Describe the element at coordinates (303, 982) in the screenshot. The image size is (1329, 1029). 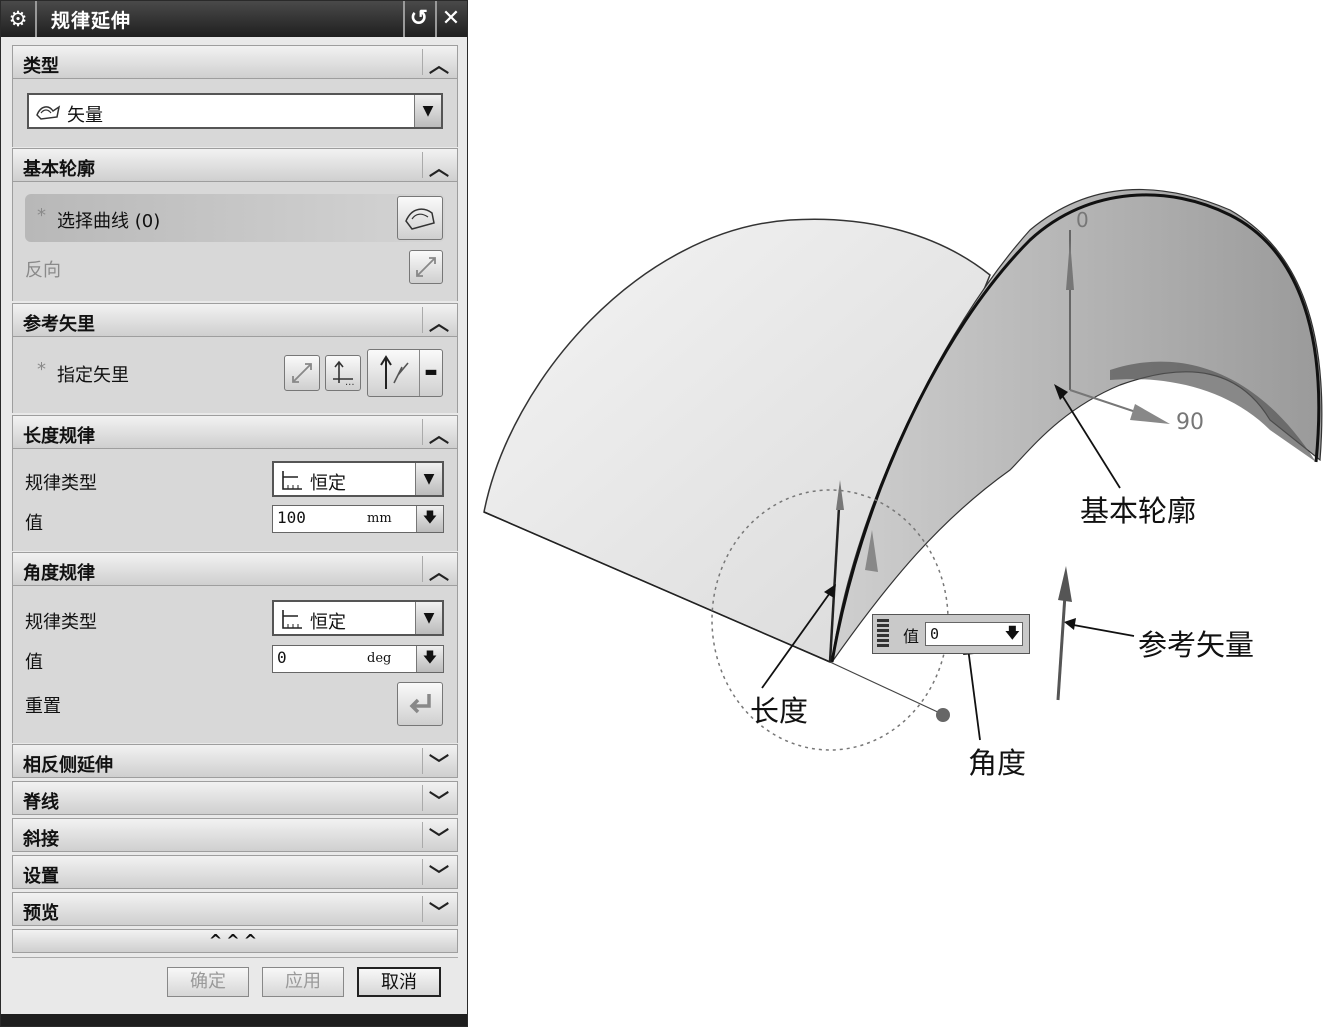
I see `apply-button: 应用` at that location.